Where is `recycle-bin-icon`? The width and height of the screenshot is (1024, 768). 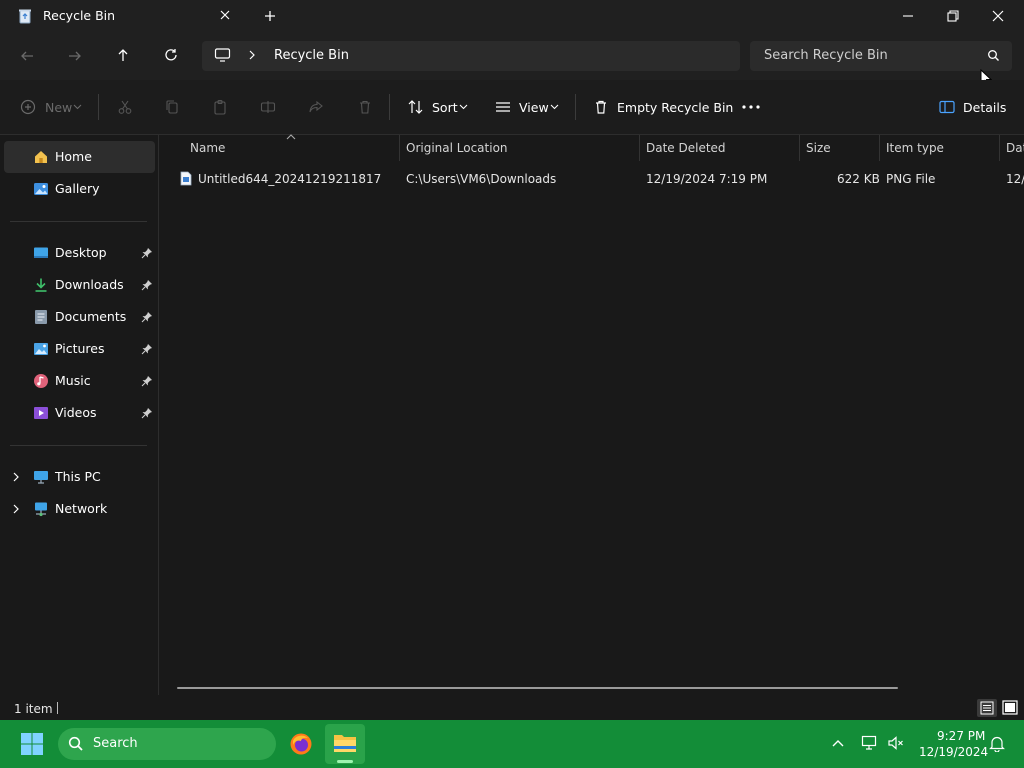
recycle-bin-icon is located at coordinates (25, 16).